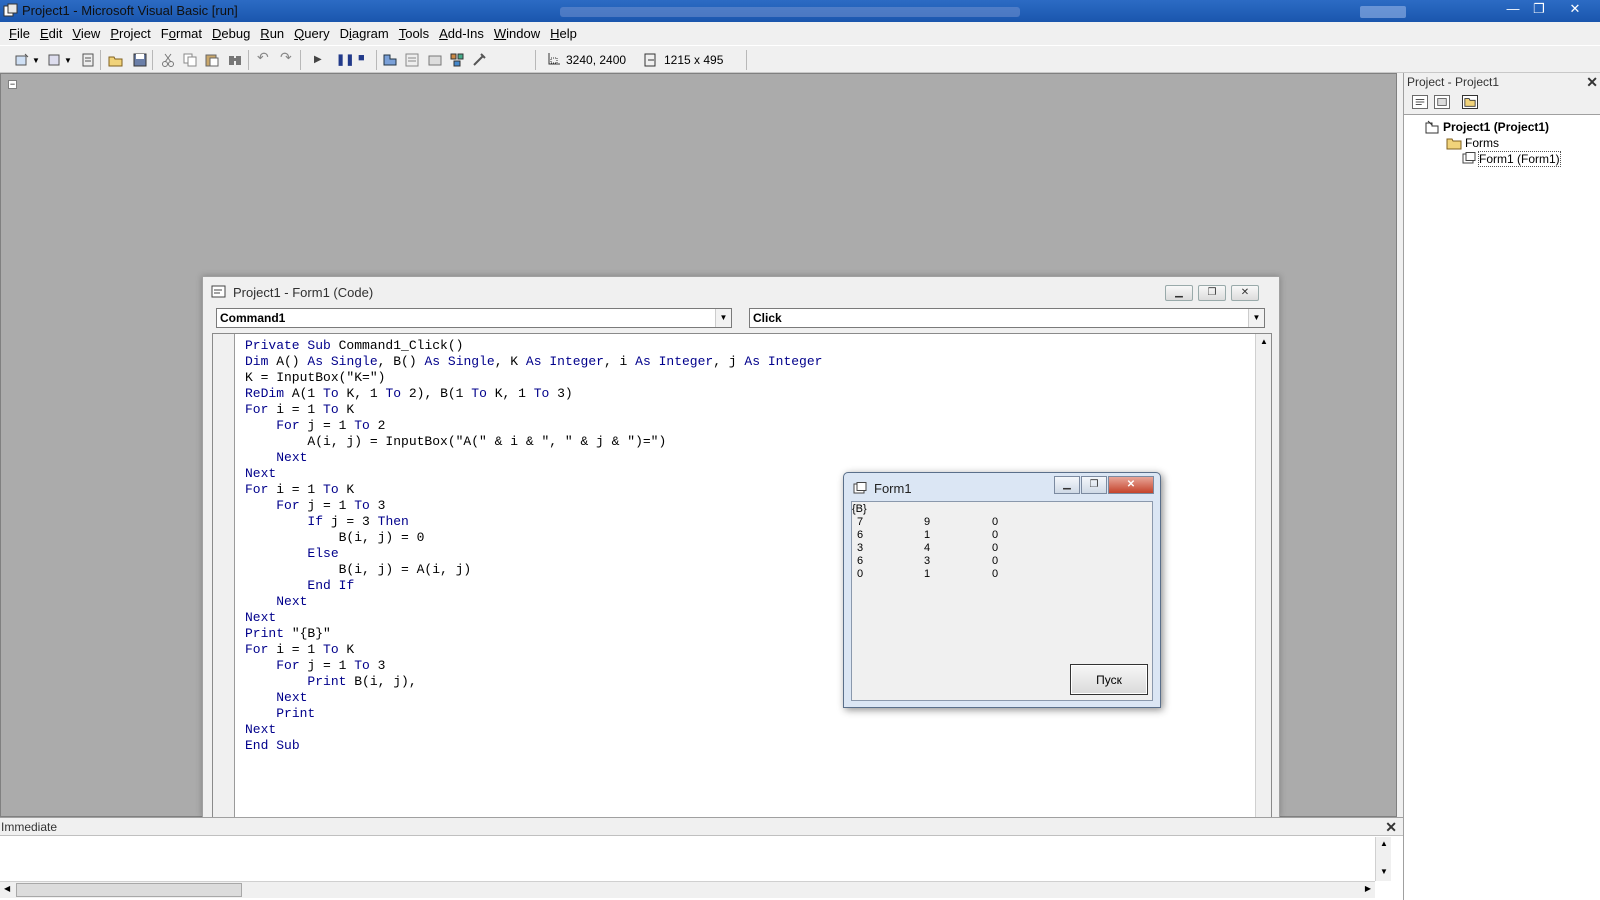  What do you see at coordinates (860, 574) in the screenshot?
I see `output-cell: 0` at bounding box center [860, 574].